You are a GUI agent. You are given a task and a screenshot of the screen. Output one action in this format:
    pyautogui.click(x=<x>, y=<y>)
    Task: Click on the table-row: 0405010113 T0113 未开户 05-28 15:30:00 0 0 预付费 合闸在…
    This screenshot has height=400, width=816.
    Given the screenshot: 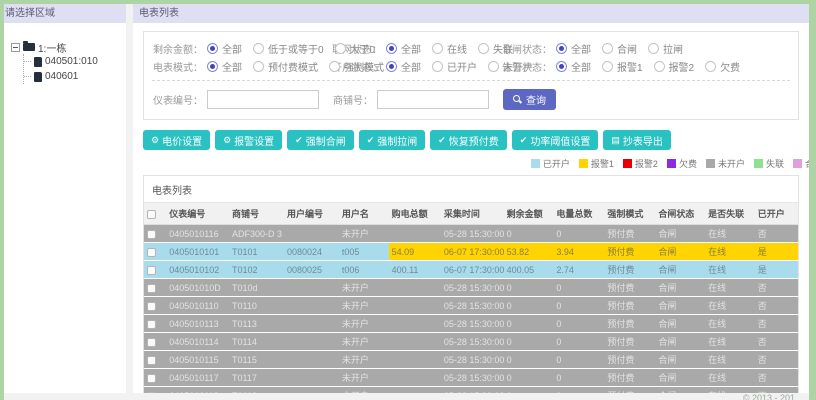 What is the action you would take?
    pyautogui.click(x=471, y=323)
    